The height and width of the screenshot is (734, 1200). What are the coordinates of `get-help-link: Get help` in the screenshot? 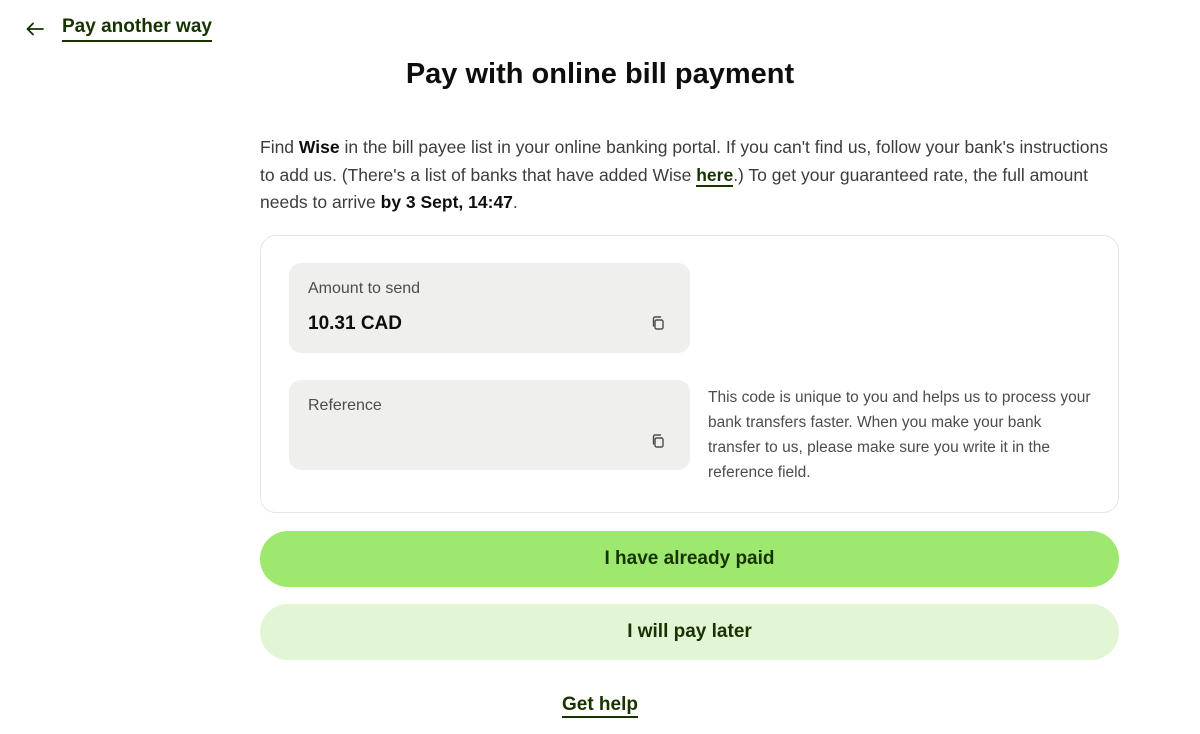 It's located at (599, 706).